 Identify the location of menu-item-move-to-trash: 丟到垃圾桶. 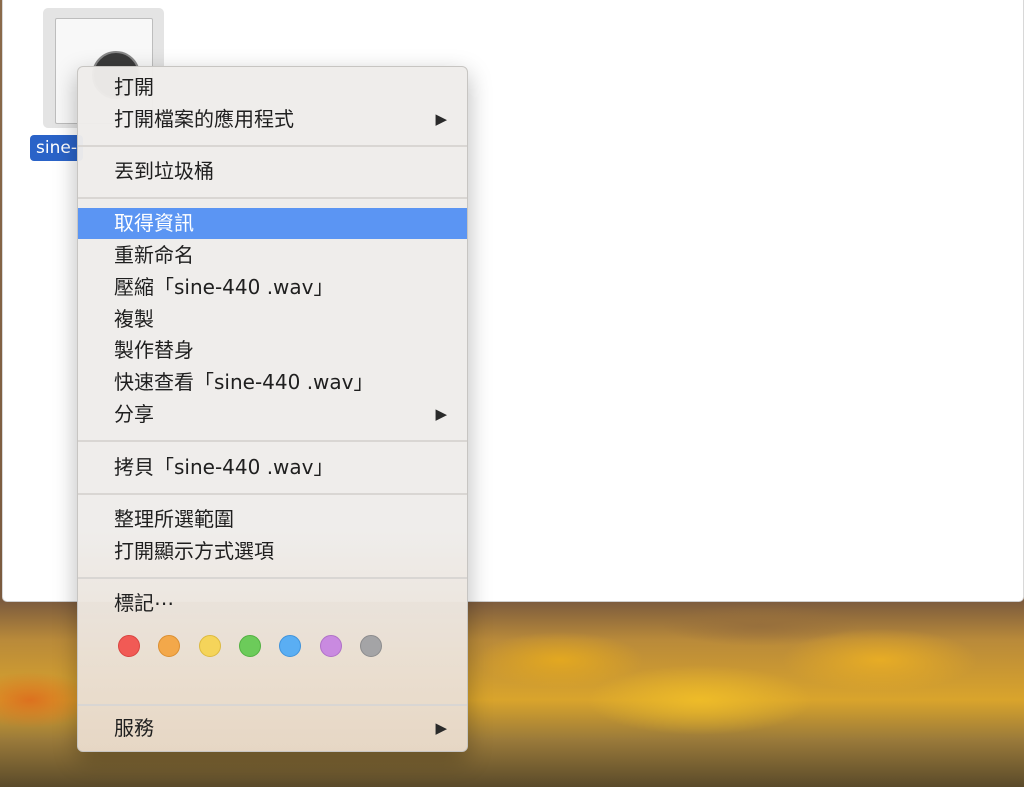
(272, 171).